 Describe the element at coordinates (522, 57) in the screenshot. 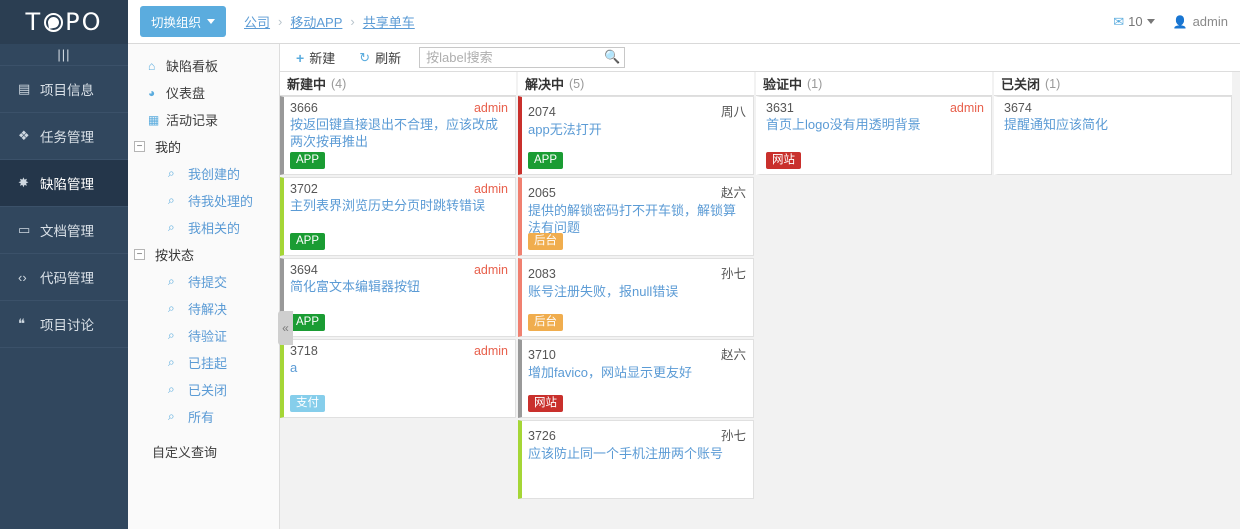

I see `search-input` at that location.